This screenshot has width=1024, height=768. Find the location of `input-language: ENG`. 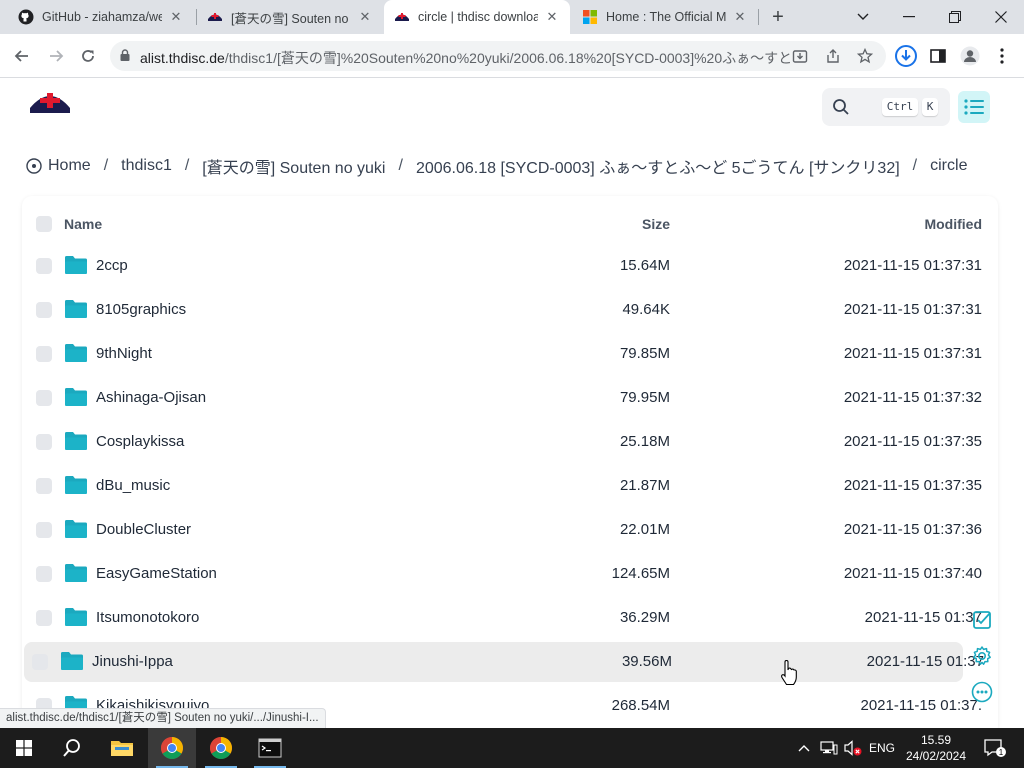

input-language: ENG is located at coordinates (882, 748).